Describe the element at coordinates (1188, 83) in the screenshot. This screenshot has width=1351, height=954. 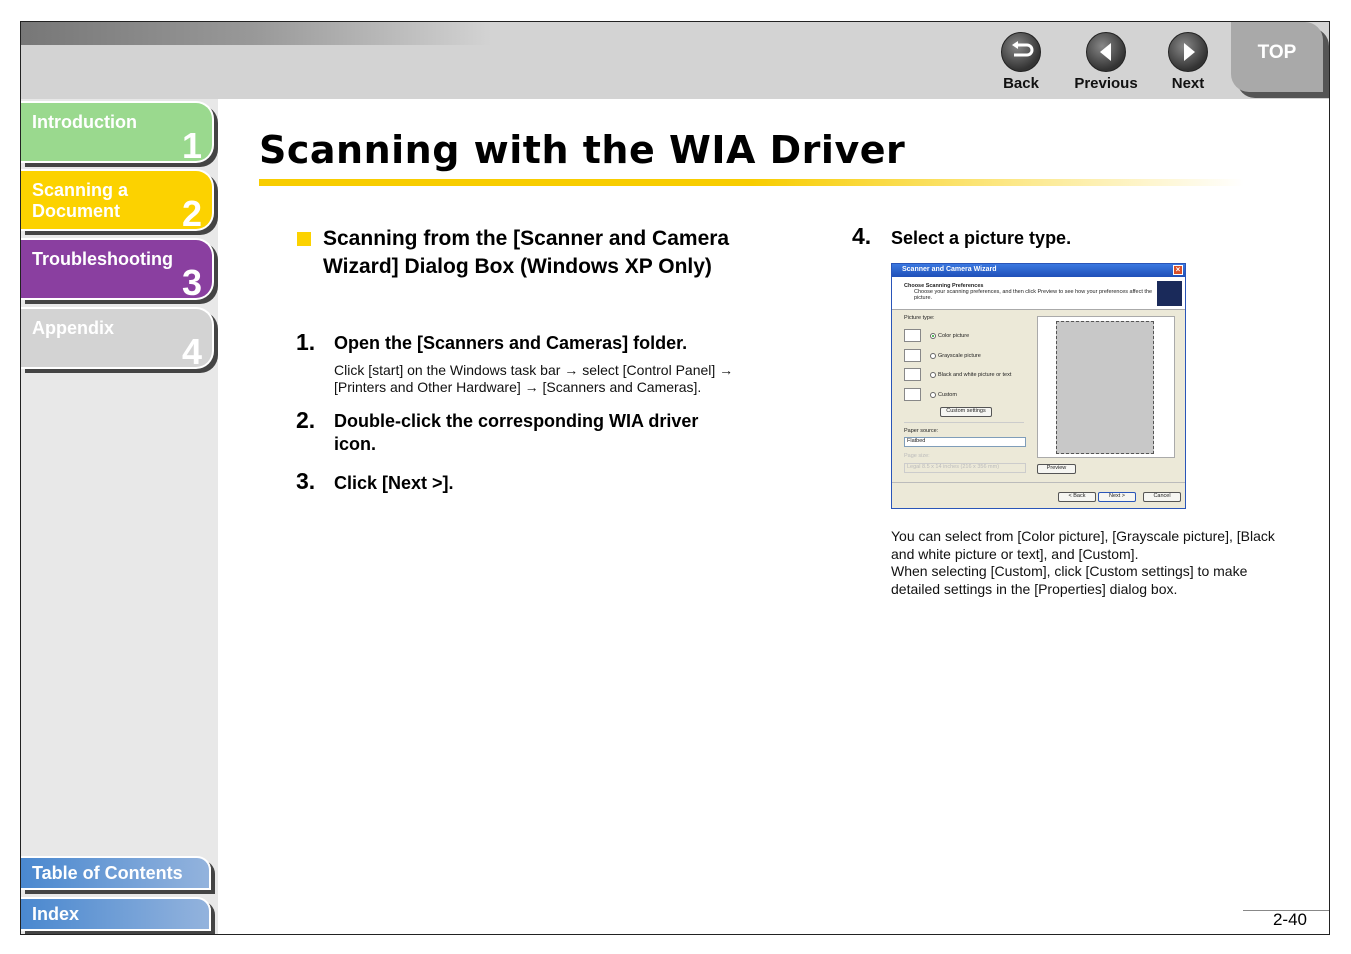
I see `next-label: Next` at that location.